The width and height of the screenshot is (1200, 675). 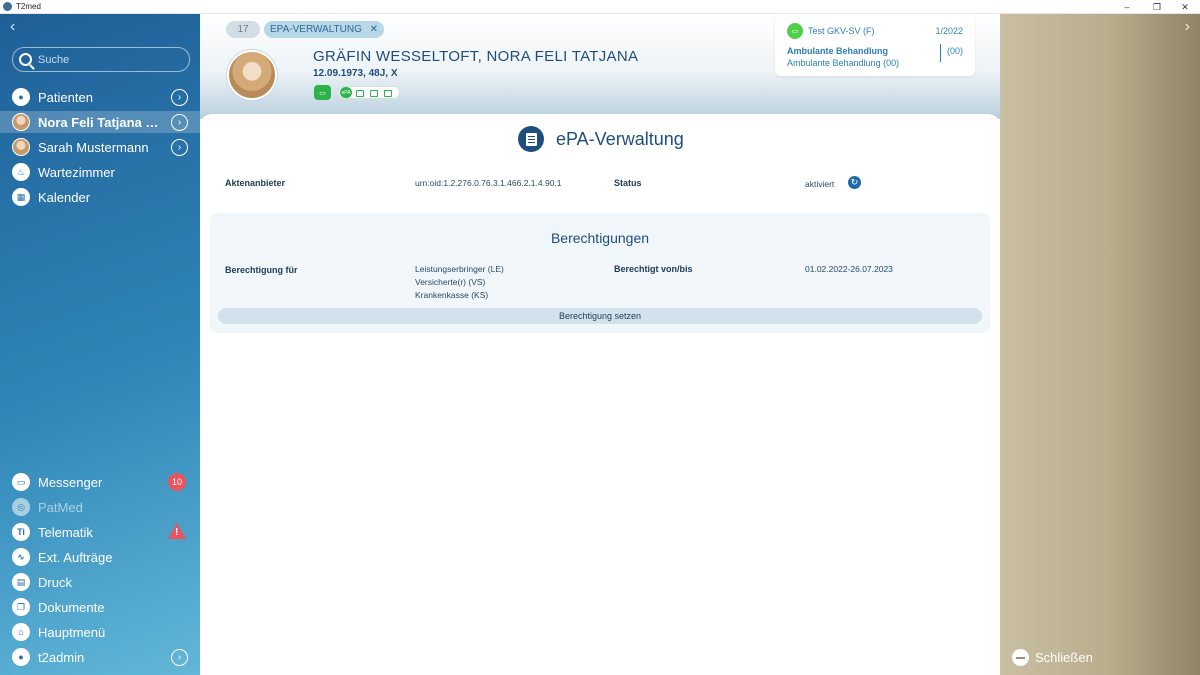 What do you see at coordinates (70, 482) in the screenshot?
I see `sidebar-item-label: Messenger` at bounding box center [70, 482].